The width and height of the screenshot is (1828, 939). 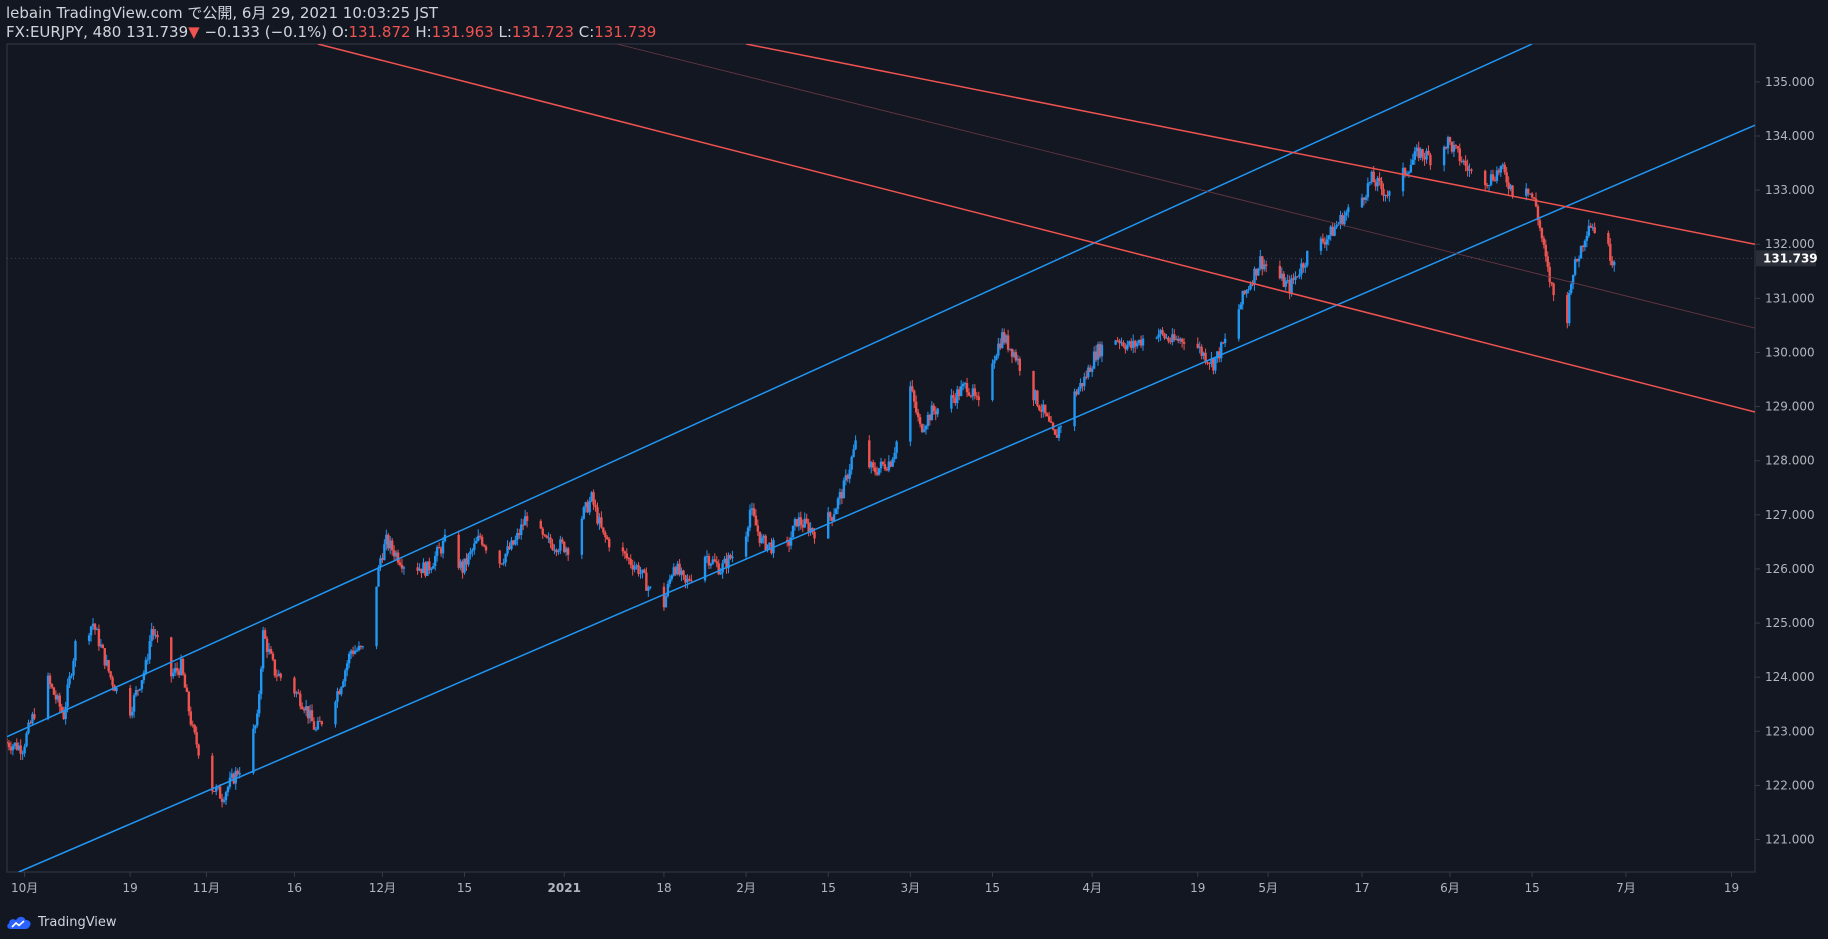 I want to click on time-tick-label: 18, so click(x=663, y=888).